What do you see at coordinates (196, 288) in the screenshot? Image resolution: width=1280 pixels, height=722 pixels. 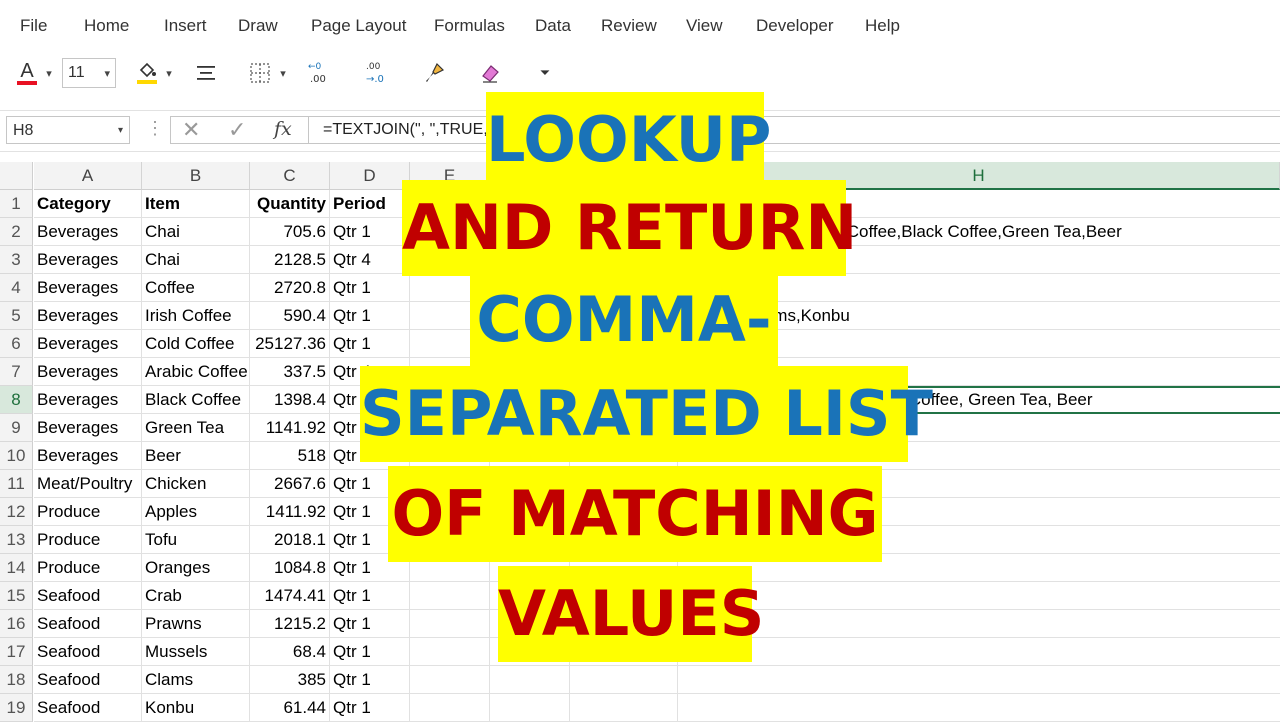 I see `cell-b4: Coffee` at bounding box center [196, 288].